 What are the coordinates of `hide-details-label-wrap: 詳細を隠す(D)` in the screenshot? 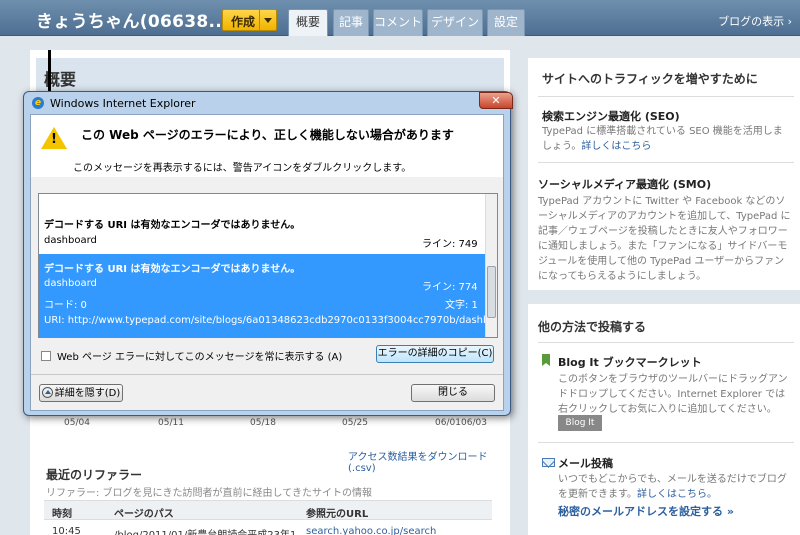 It's located at (81, 393).